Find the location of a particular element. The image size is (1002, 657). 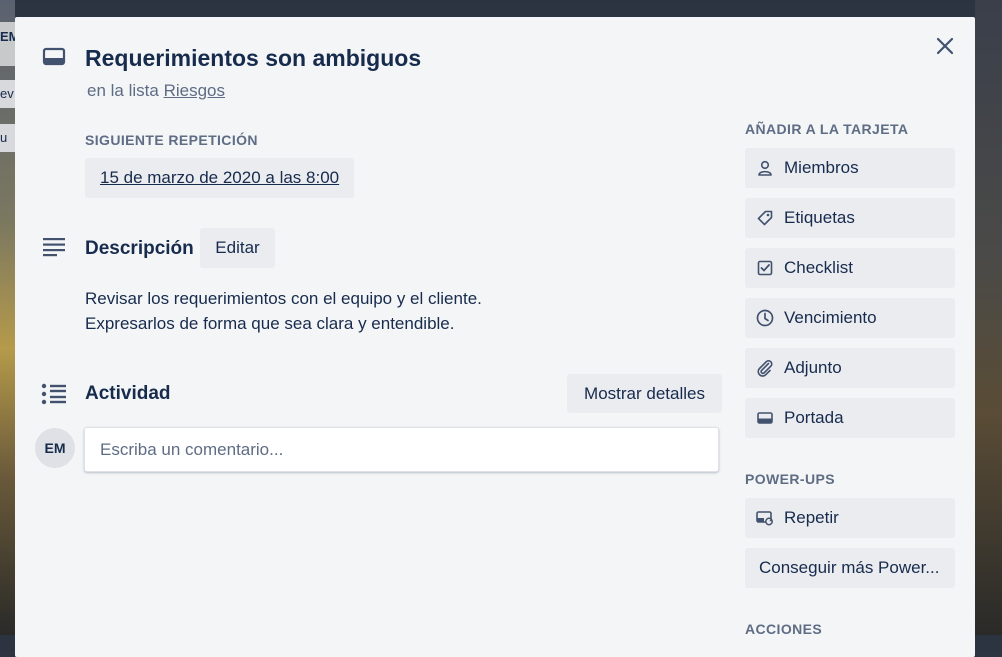

board-background-right is located at coordinates (988, 317).